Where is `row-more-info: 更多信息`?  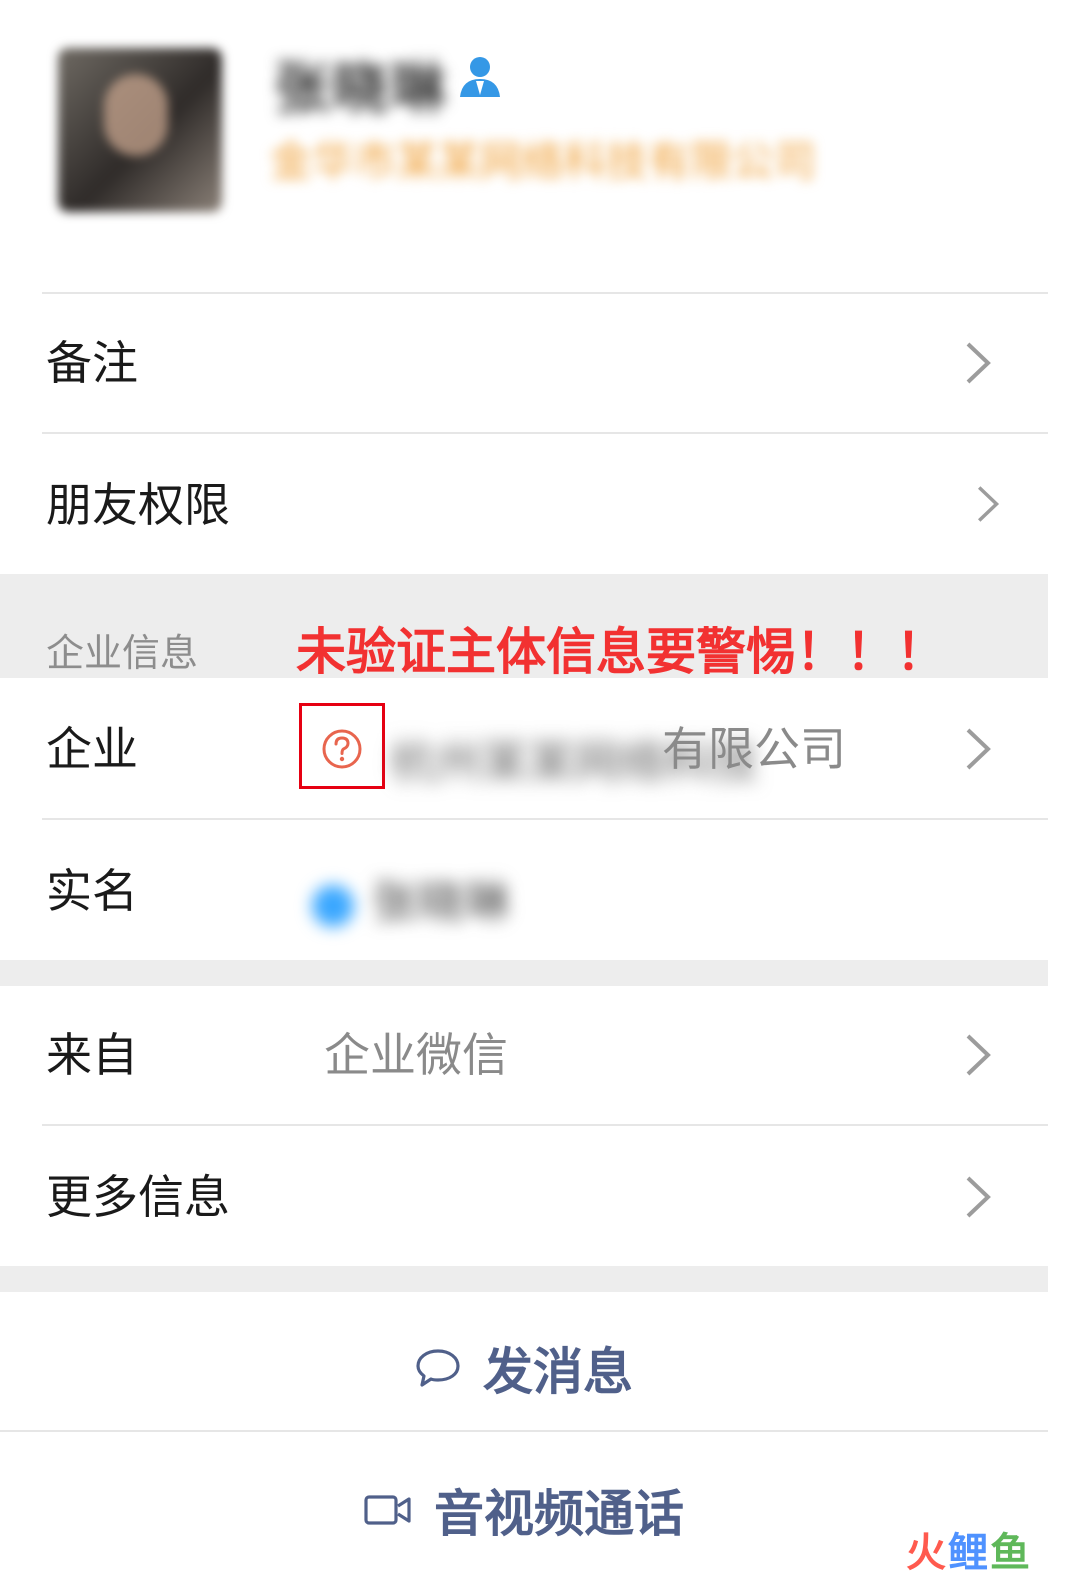
row-more-info: 更多信息 is located at coordinates (524, 1196).